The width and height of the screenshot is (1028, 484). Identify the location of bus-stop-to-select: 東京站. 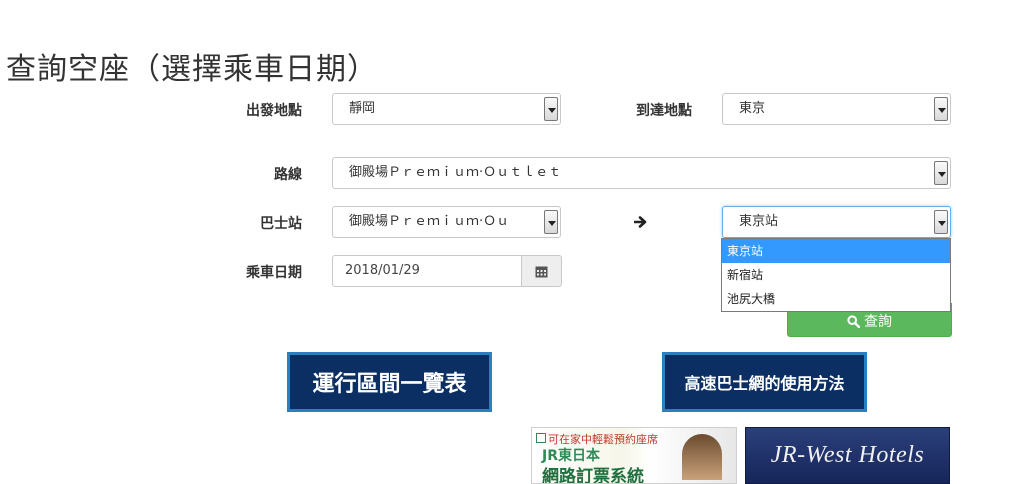
(836, 222).